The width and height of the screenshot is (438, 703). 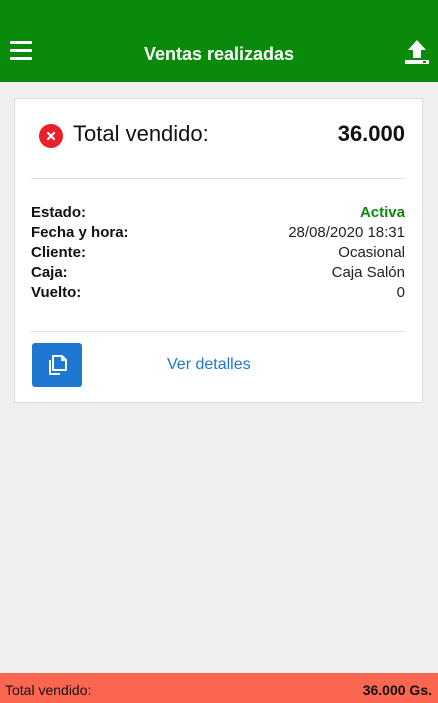 I want to click on detail-row-vuelto: Vuelto: 0, so click(x=218, y=293).